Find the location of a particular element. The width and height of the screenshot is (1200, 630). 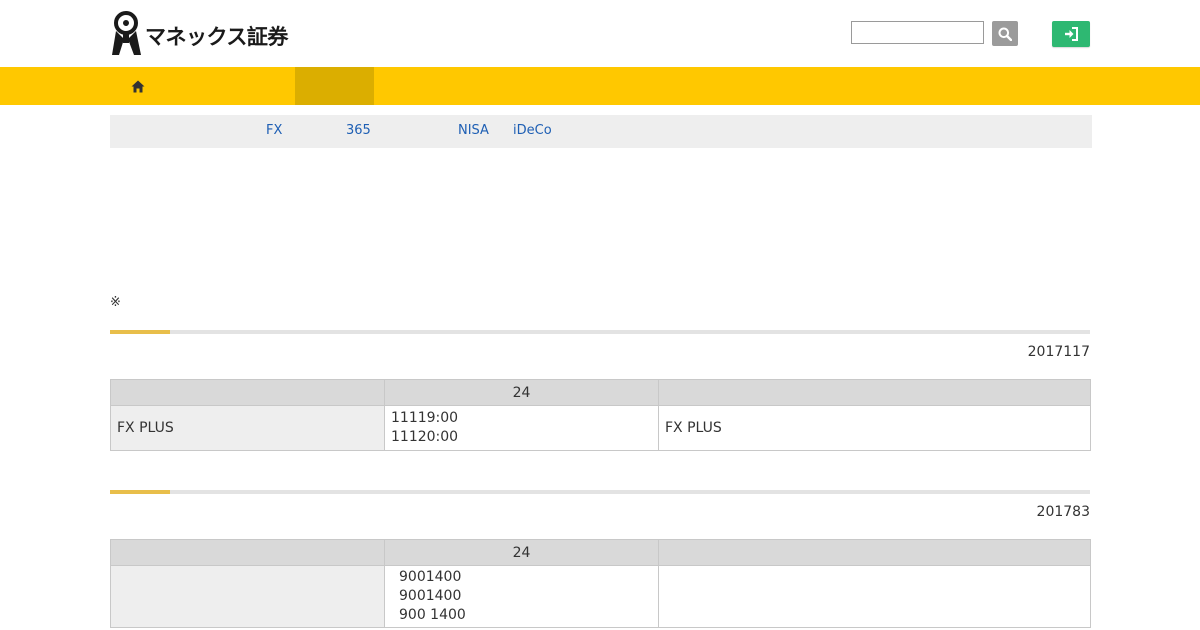

login-button is located at coordinates (1071, 34).